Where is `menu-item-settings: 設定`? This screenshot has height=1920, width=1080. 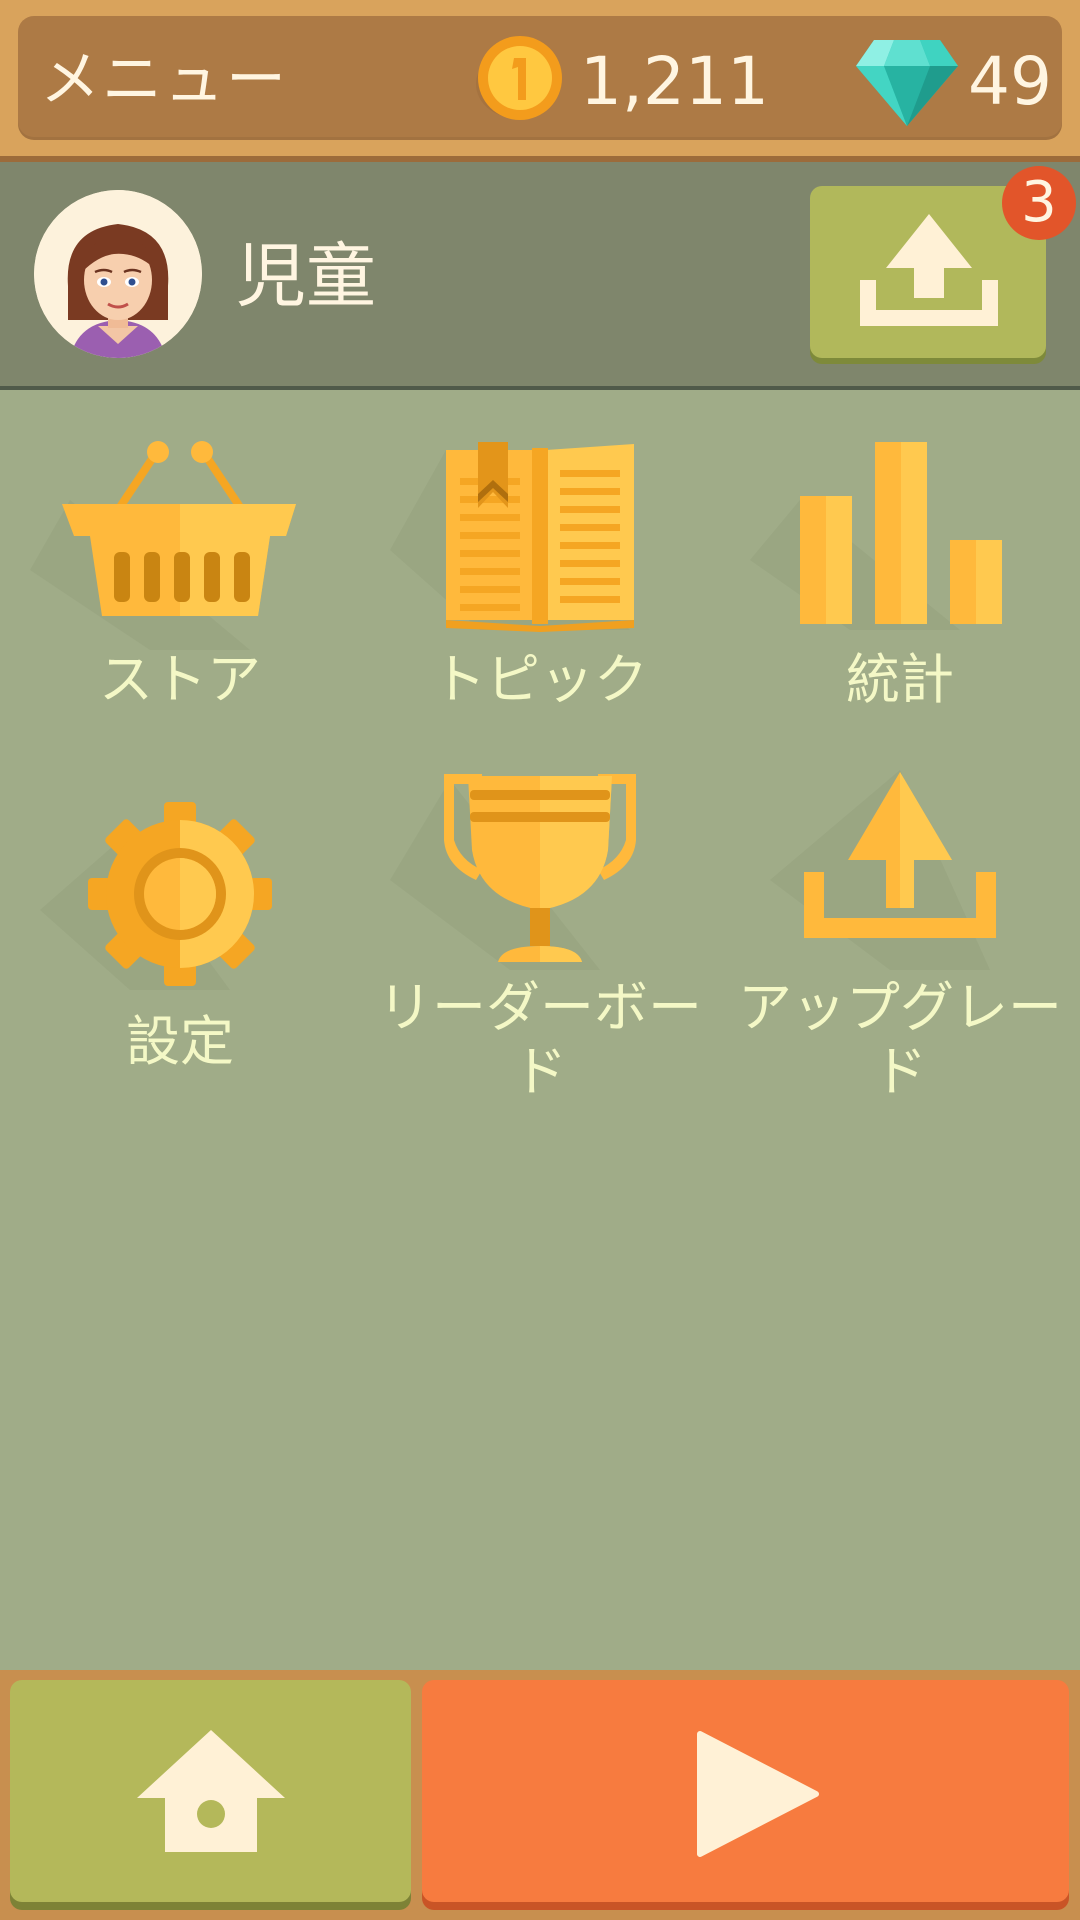 menu-item-settings: 設定 is located at coordinates (180, 930).